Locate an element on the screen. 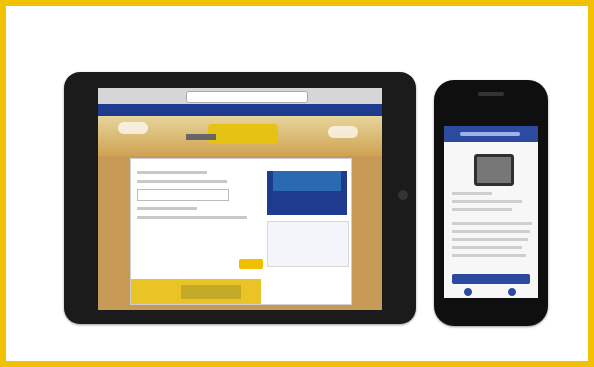  app-header is located at coordinates (491, 134).